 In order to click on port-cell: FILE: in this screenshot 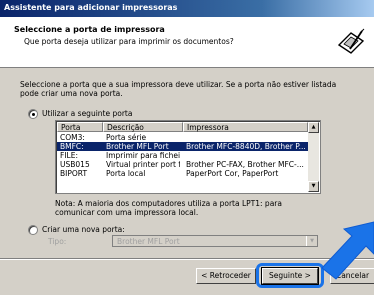, I will do `click(69, 155)`.